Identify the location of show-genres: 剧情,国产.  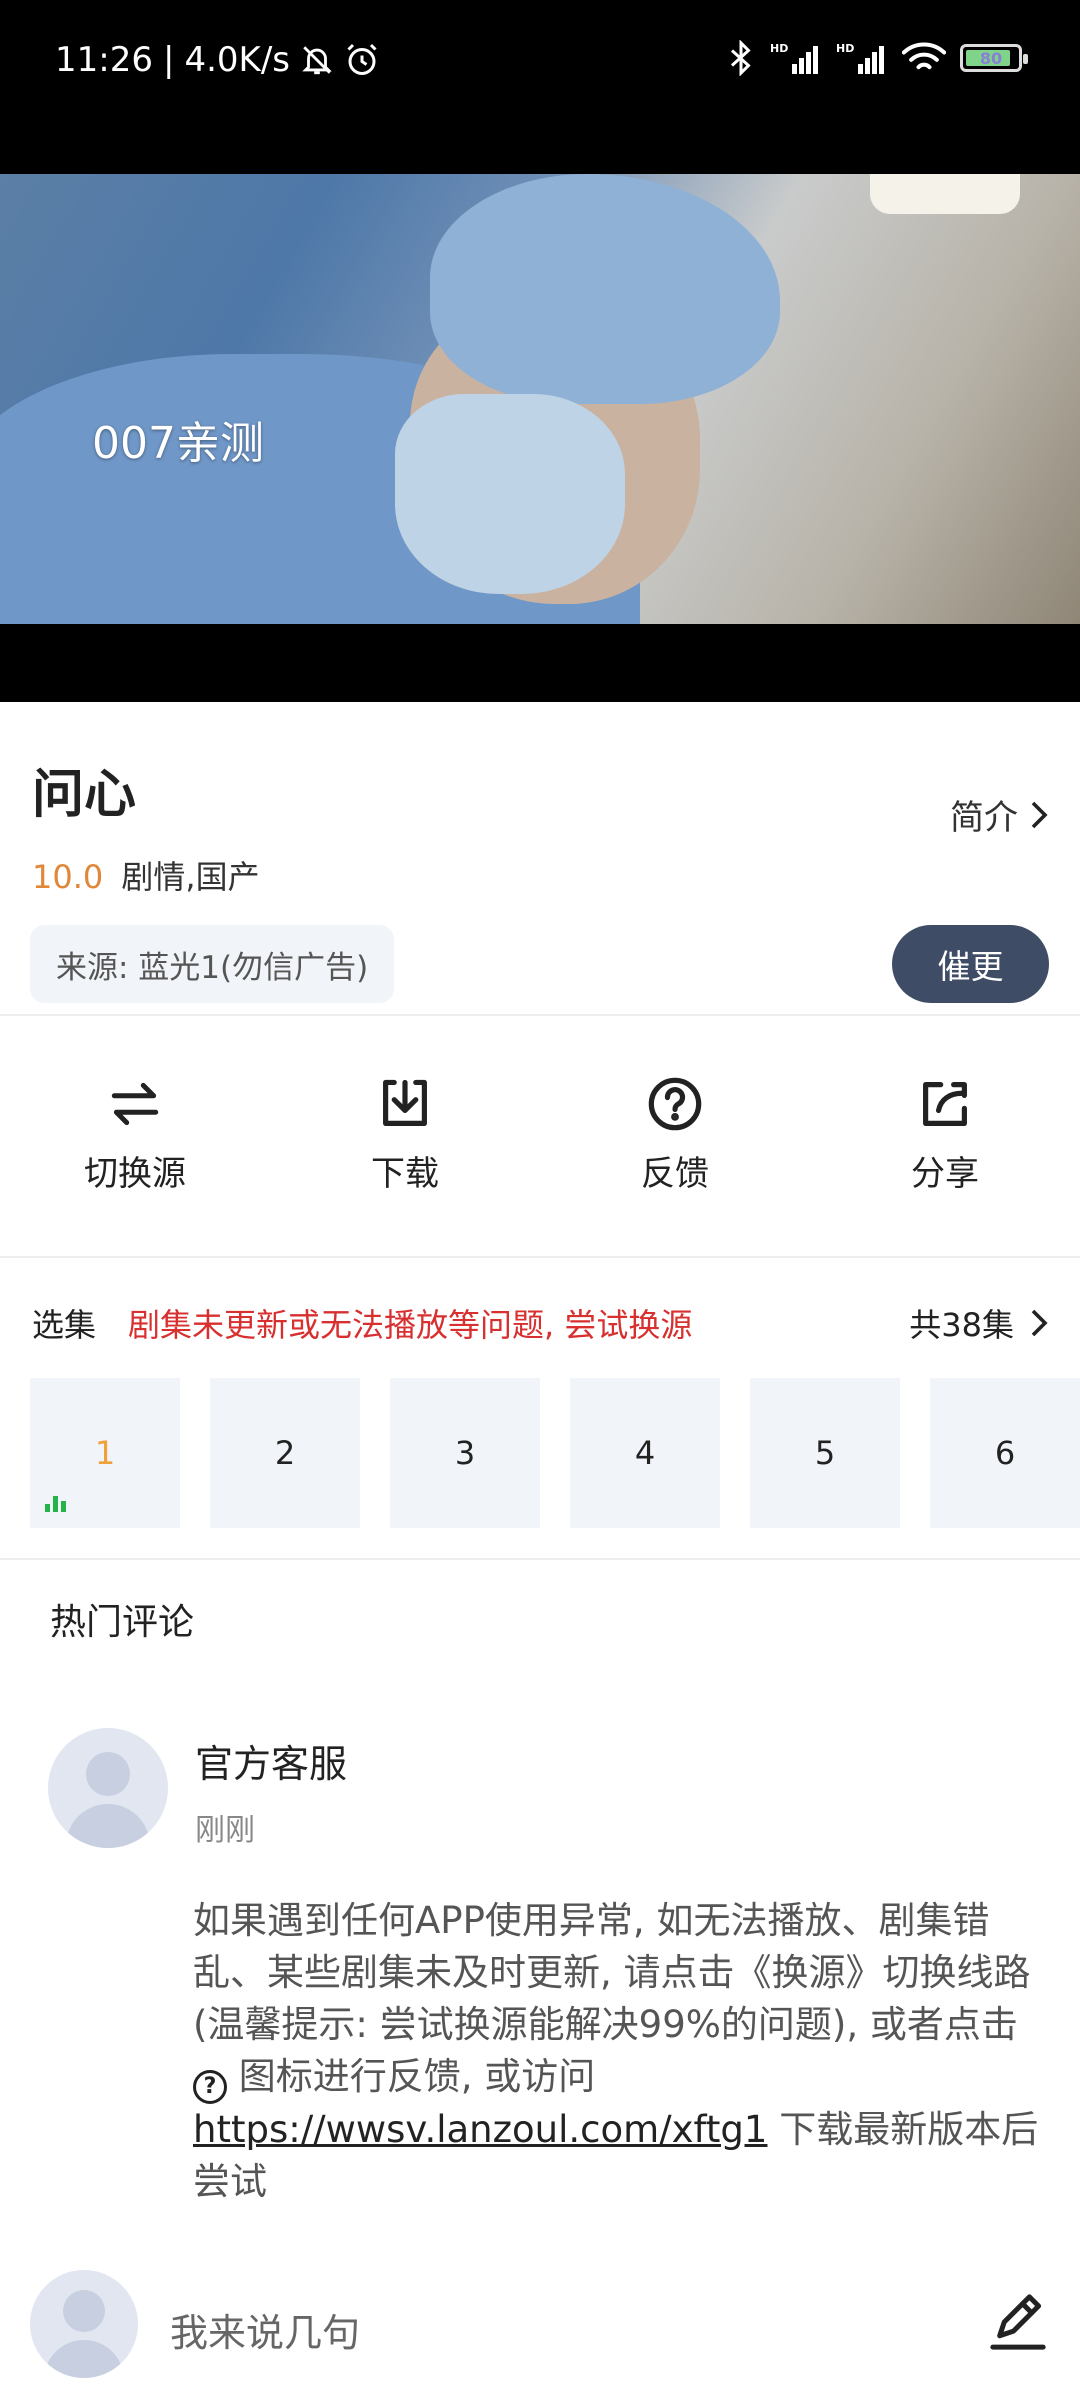
(190, 877).